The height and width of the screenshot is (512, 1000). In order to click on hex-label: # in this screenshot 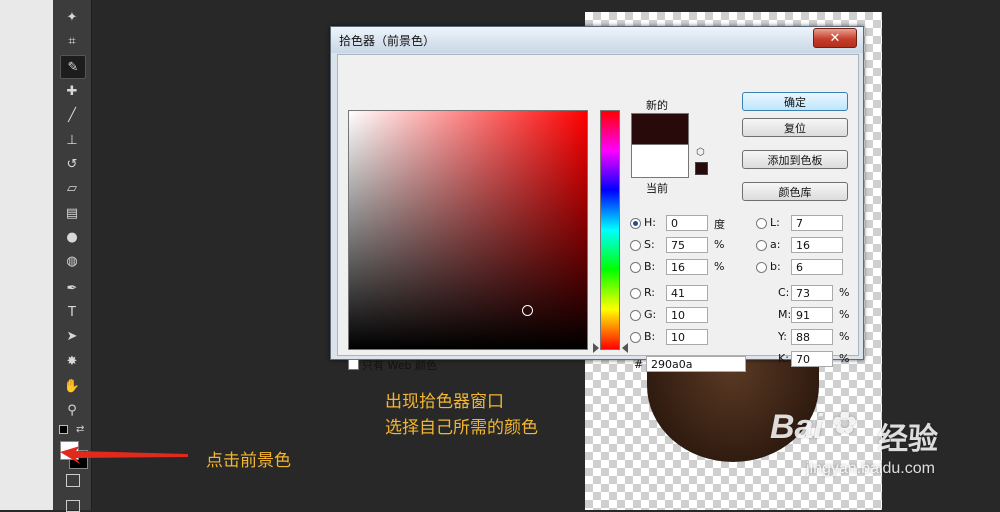, I will do `click(639, 364)`.